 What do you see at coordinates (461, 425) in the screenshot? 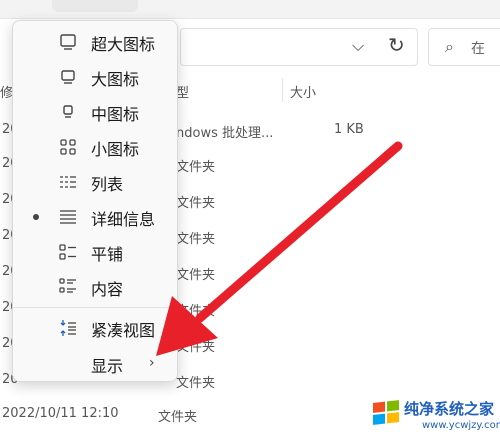
I see `watermark-url: www.ycwjzy.com` at bounding box center [461, 425].